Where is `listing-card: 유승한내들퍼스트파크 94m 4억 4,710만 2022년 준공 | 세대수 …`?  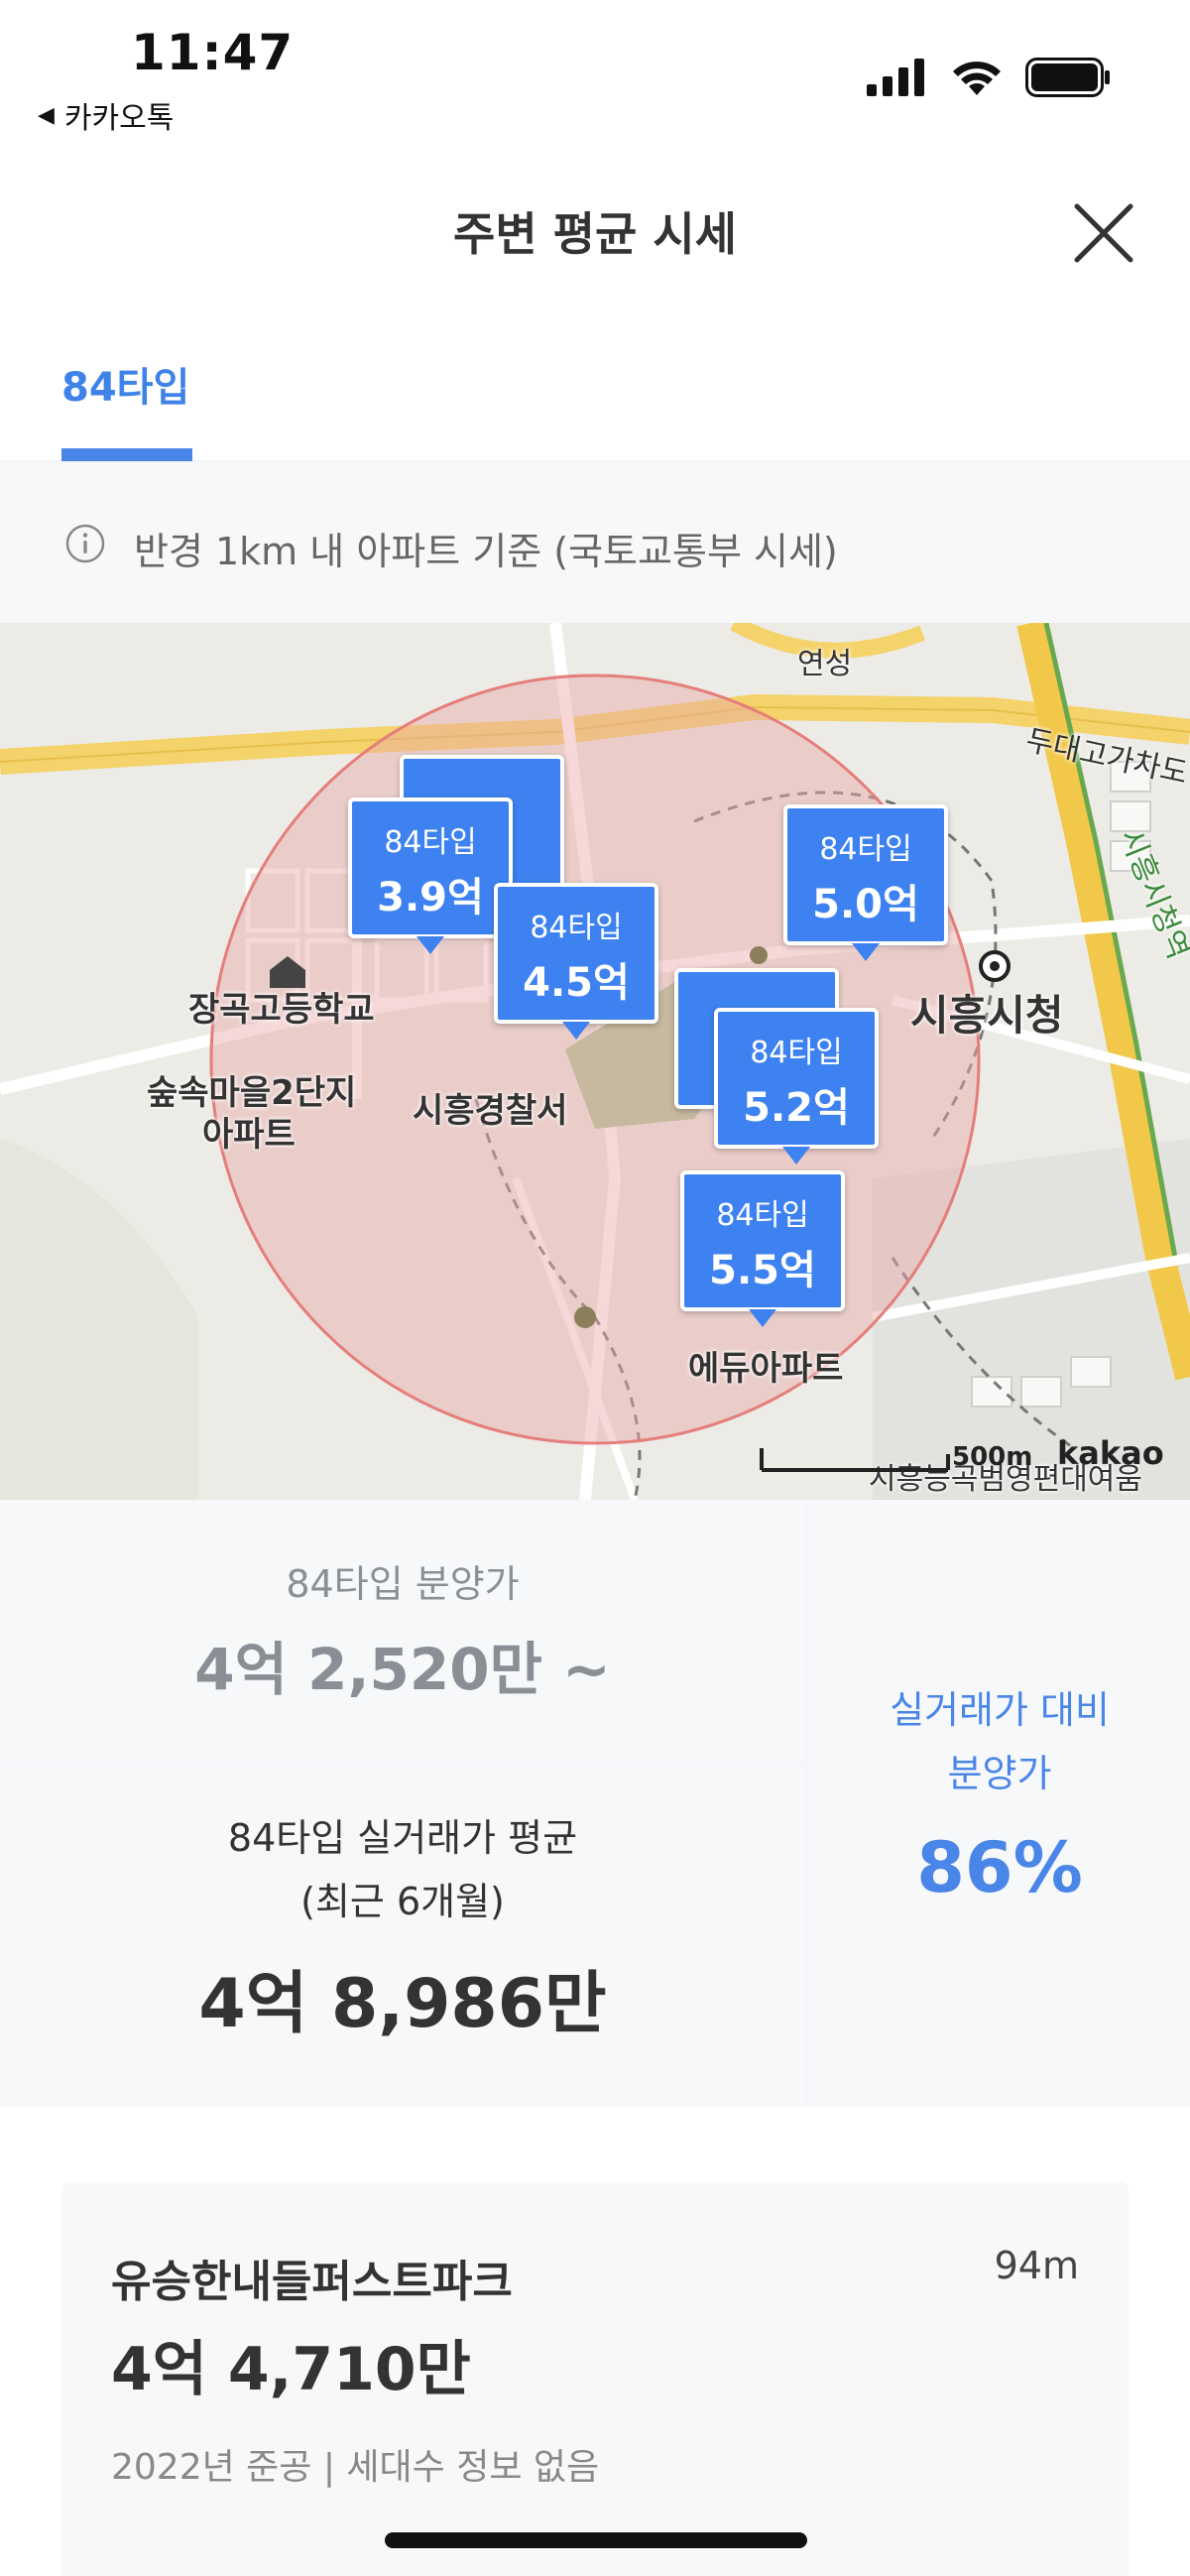 listing-card: 유승한내들퍼스트파크 94m 4억 4,710만 2022년 준공 | 세대수 … is located at coordinates (595, 2379).